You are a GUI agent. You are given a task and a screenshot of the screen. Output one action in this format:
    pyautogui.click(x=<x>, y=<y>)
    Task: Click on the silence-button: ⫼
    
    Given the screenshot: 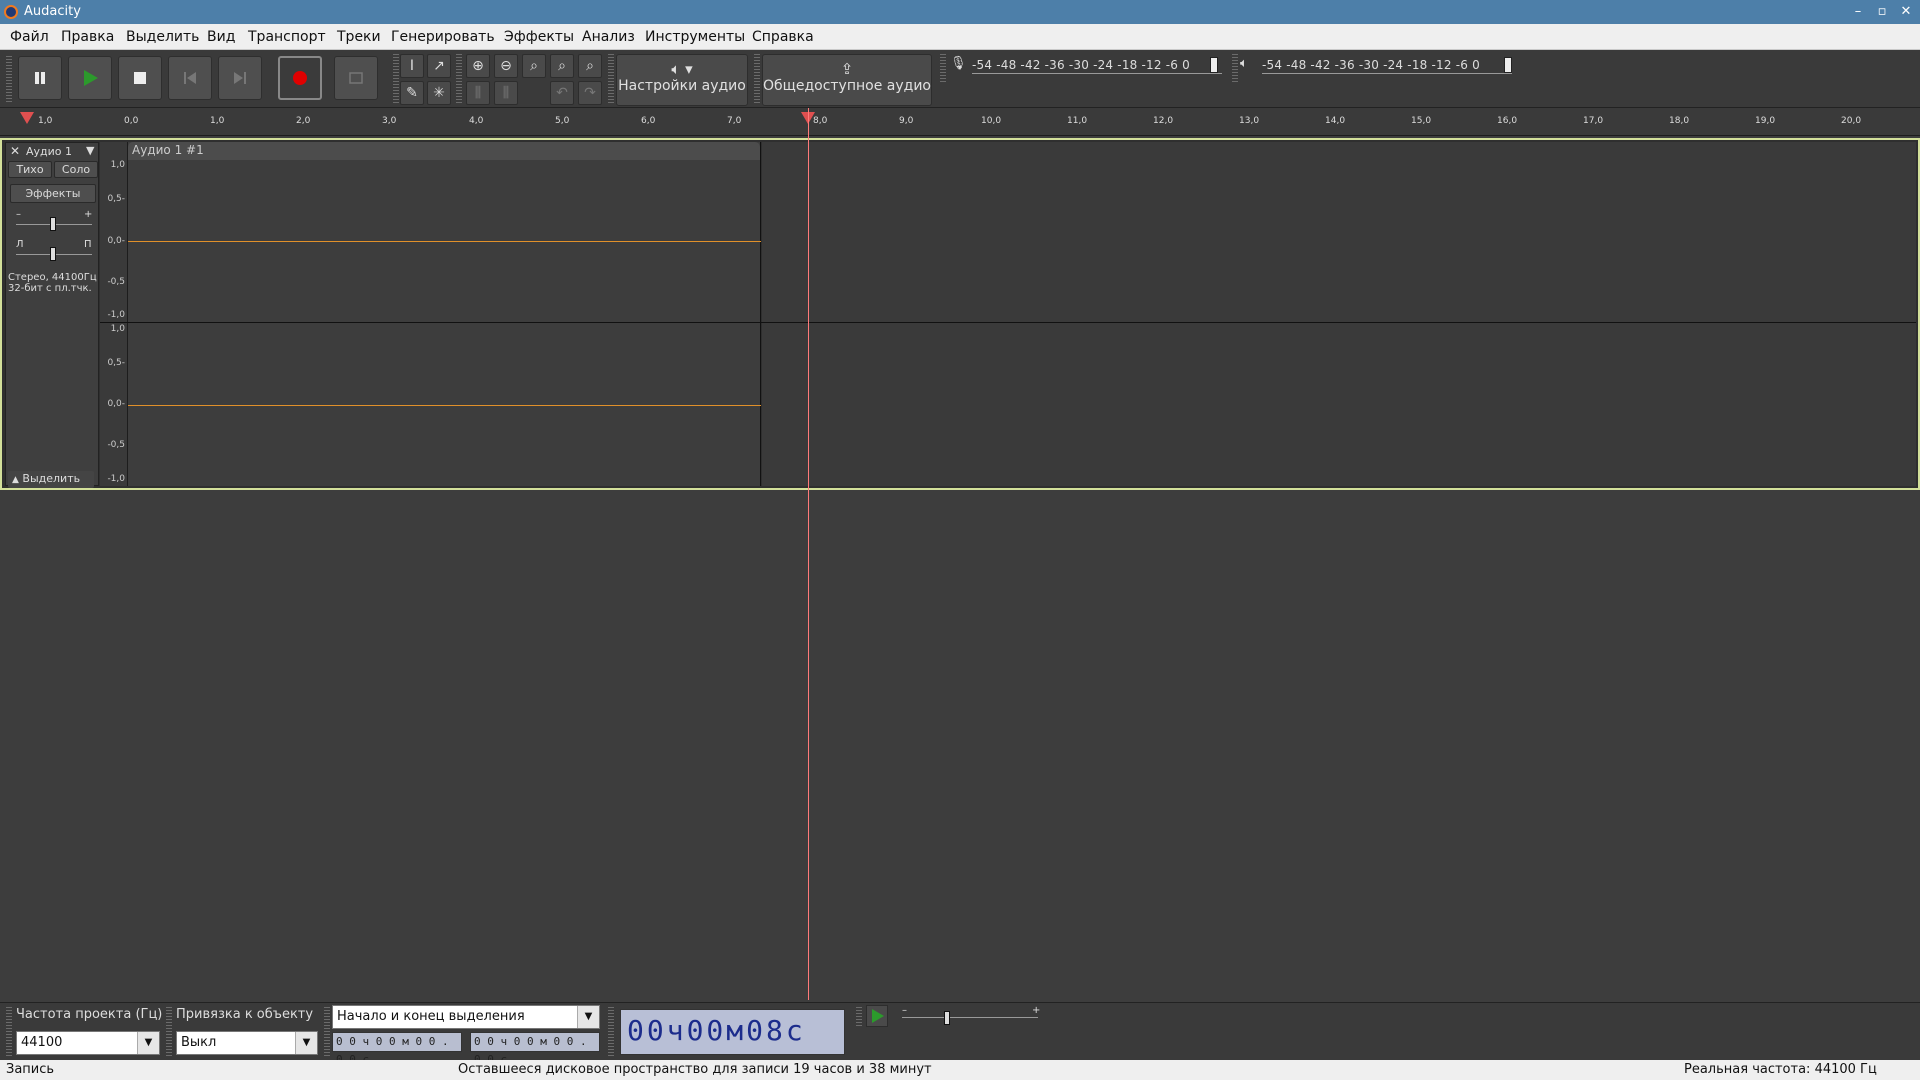 What is the action you would take?
    pyautogui.click(x=506, y=93)
    